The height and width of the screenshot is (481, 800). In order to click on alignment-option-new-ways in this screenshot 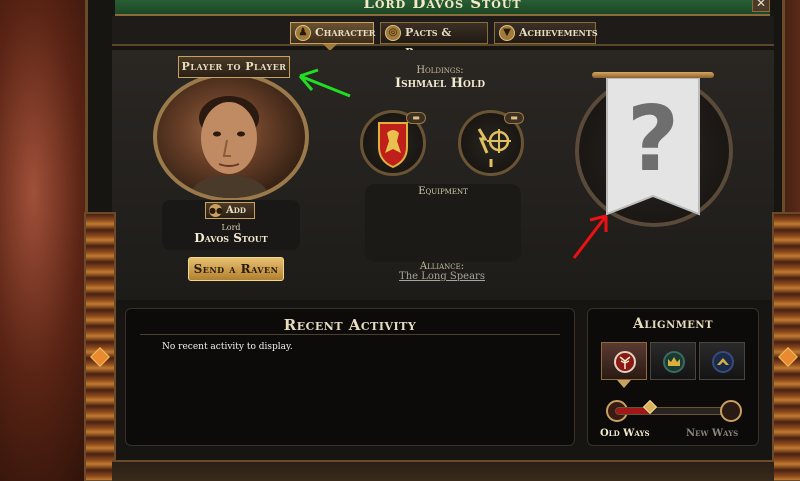, I will do `click(722, 361)`.